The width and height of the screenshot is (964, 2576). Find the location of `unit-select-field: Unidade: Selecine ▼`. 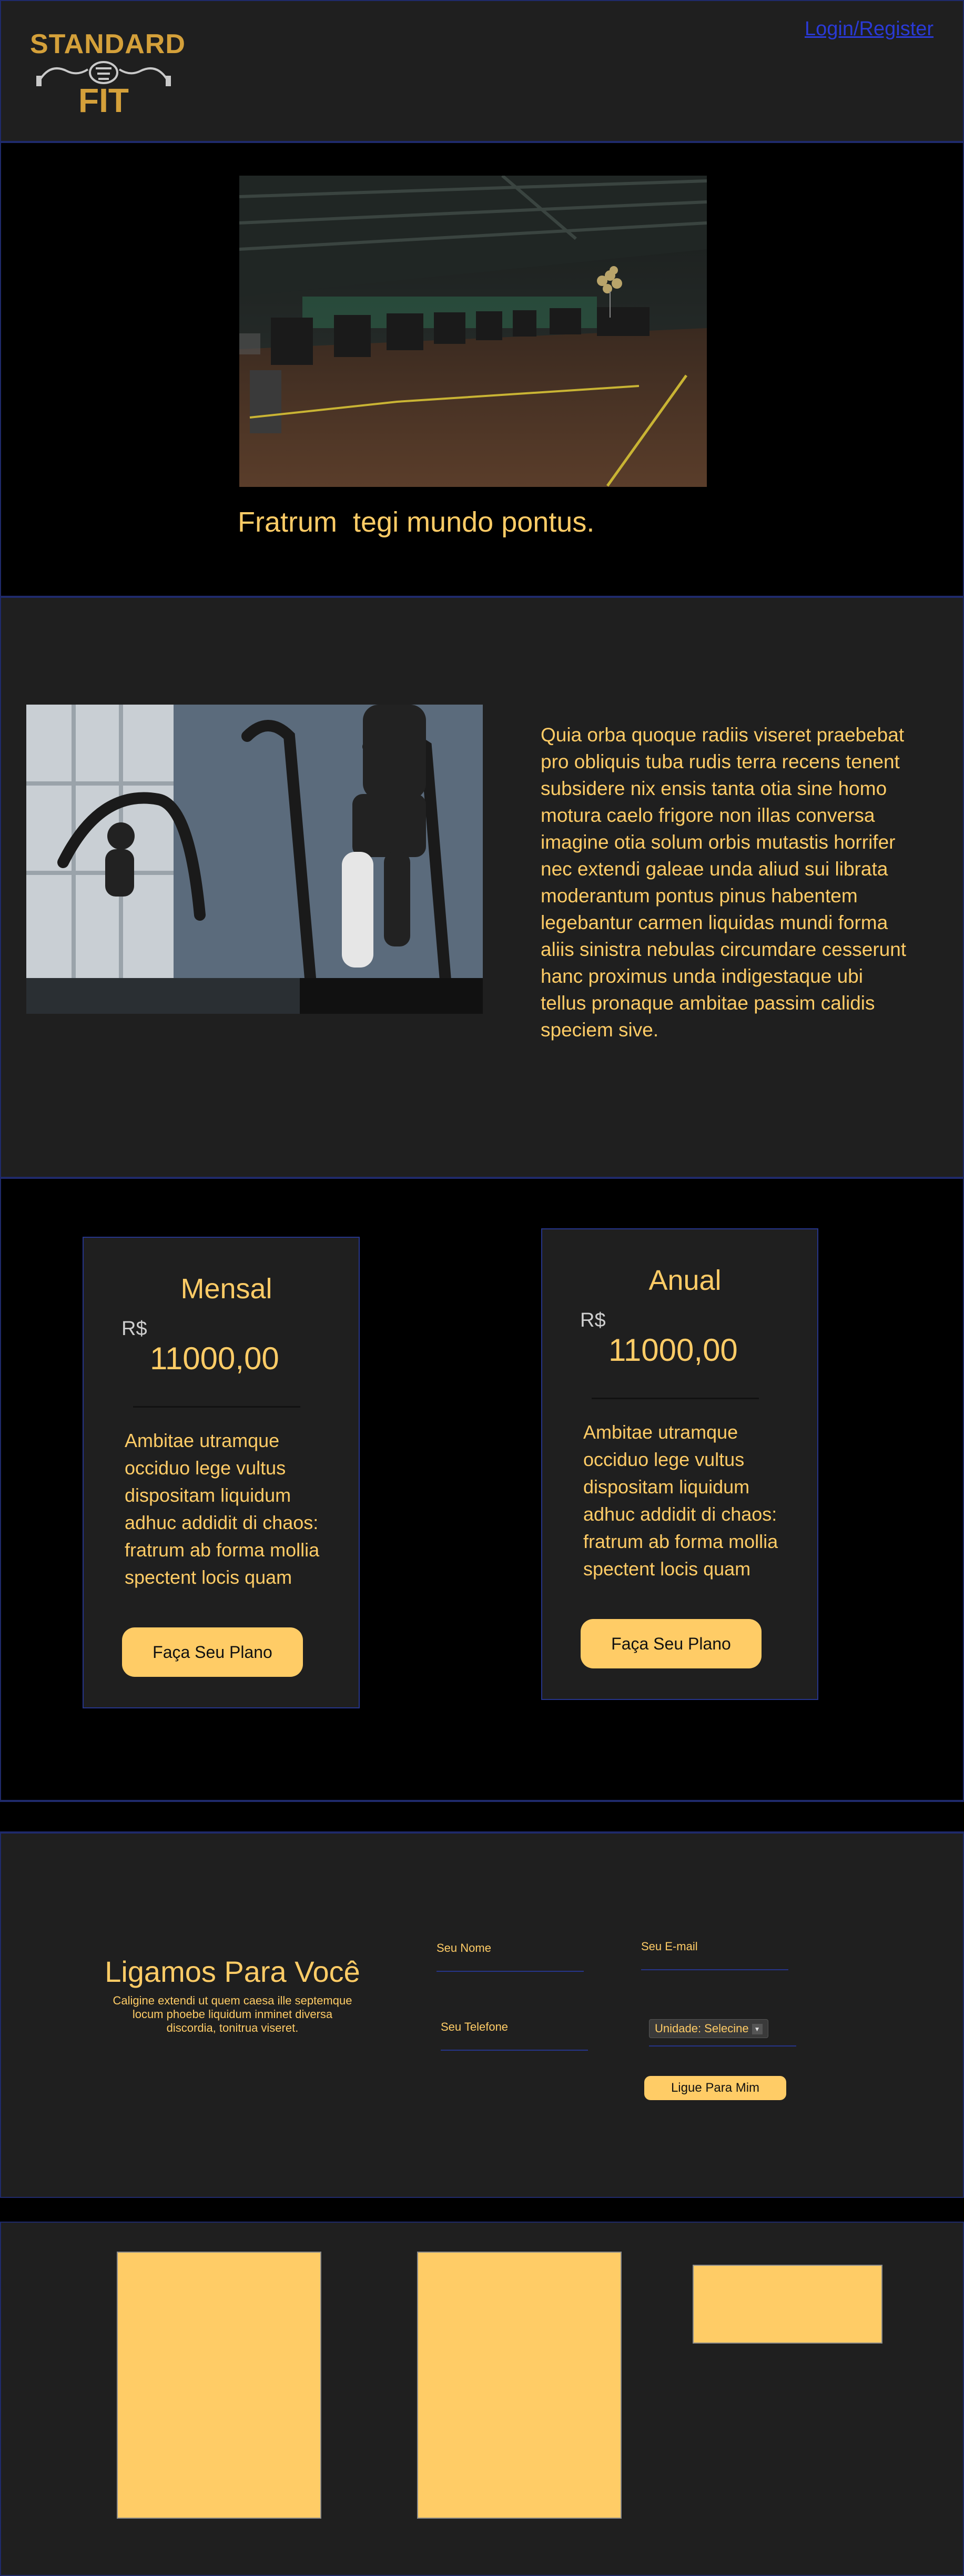

unit-select-field: Unidade: Selecine ▼ is located at coordinates (723, 2033).